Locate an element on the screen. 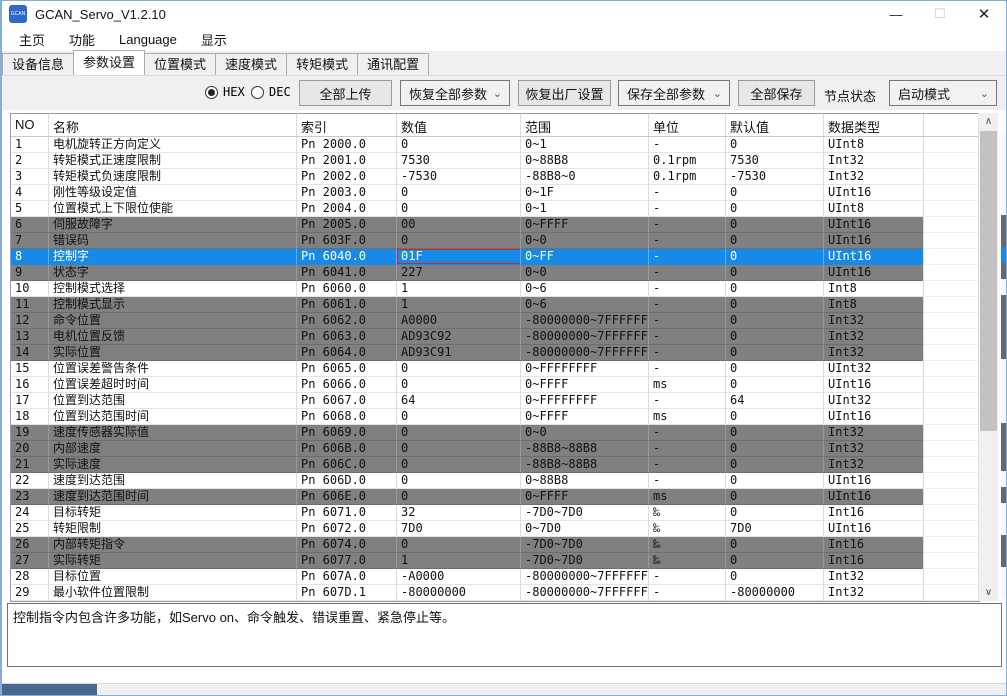 The height and width of the screenshot is (696, 1007). cell-range: -80000000~7FFFFFFF is located at coordinates (584, 321).